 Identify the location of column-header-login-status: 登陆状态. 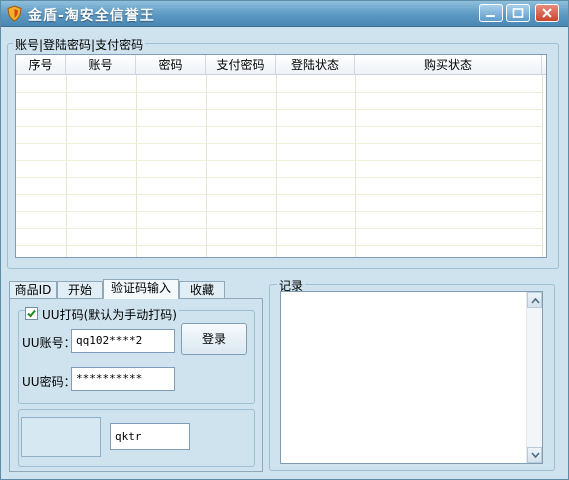
(315, 65).